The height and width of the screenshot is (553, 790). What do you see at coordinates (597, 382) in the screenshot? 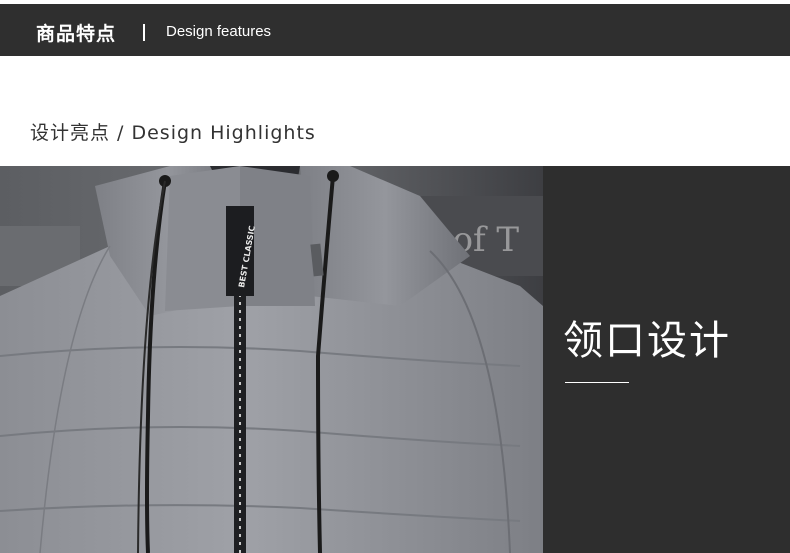
I see `feature-title-underline` at bounding box center [597, 382].